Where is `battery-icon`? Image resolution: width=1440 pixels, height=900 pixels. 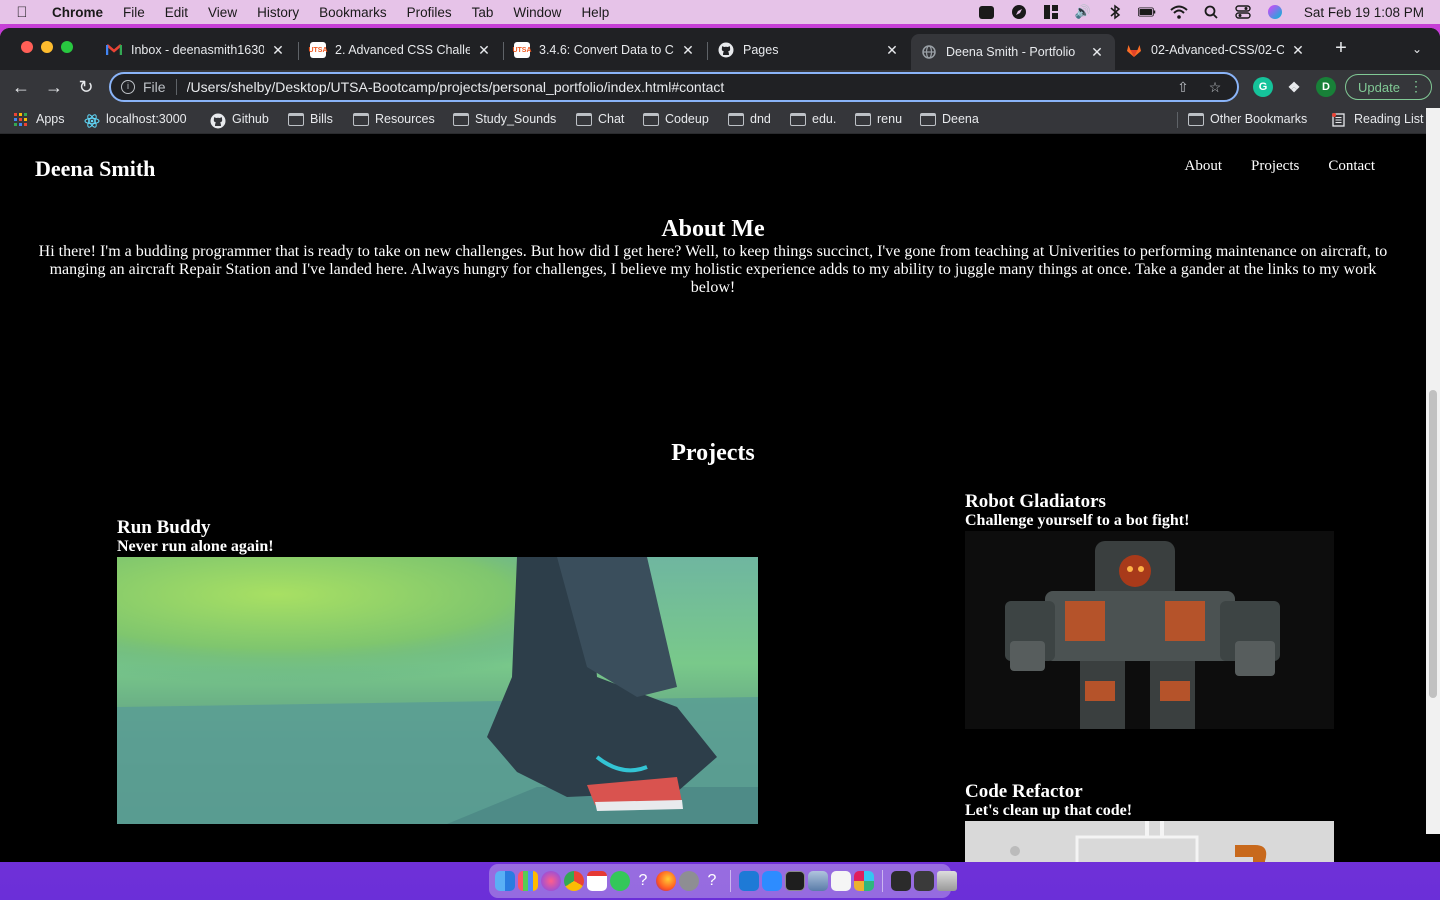 battery-icon is located at coordinates (1146, 12).